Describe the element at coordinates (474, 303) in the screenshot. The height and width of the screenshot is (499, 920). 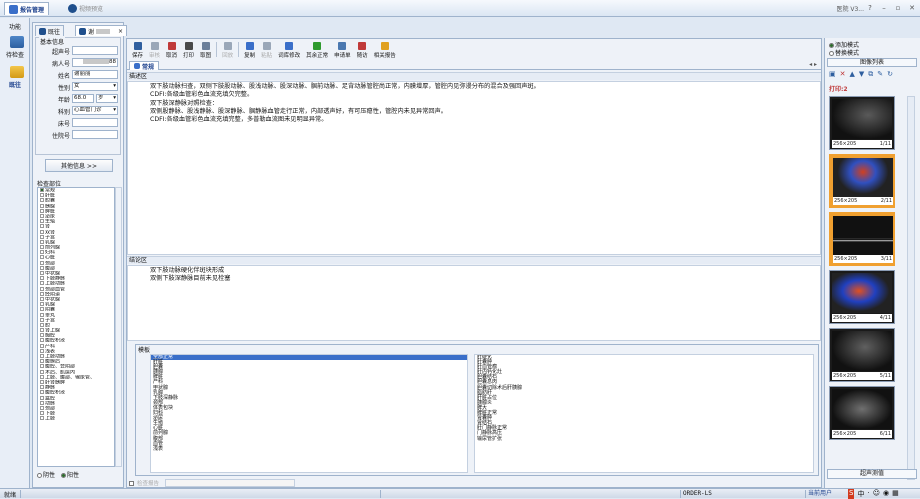
I see `conclusion-text-area: 双下肢动脉硬化伴斑块形成 双侧下肢深静脉目前未见栓塞` at that location.